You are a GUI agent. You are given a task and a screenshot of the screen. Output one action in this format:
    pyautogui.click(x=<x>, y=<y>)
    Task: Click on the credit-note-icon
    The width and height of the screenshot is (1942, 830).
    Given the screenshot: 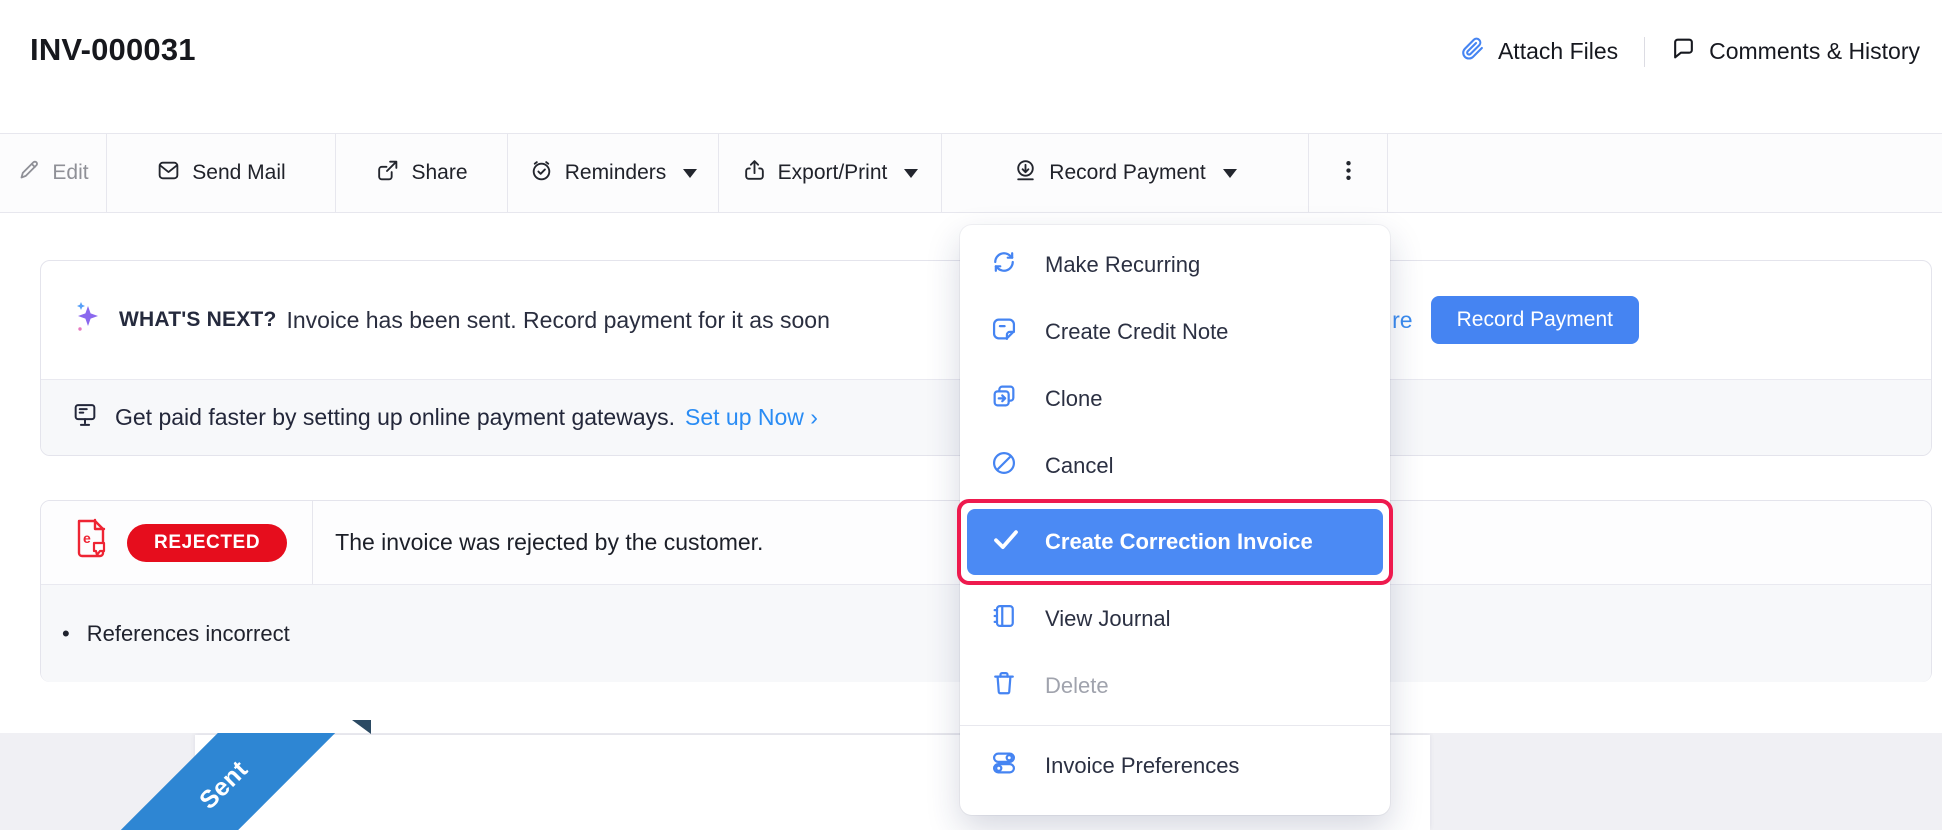 What is the action you would take?
    pyautogui.click(x=1004, y=332)
    